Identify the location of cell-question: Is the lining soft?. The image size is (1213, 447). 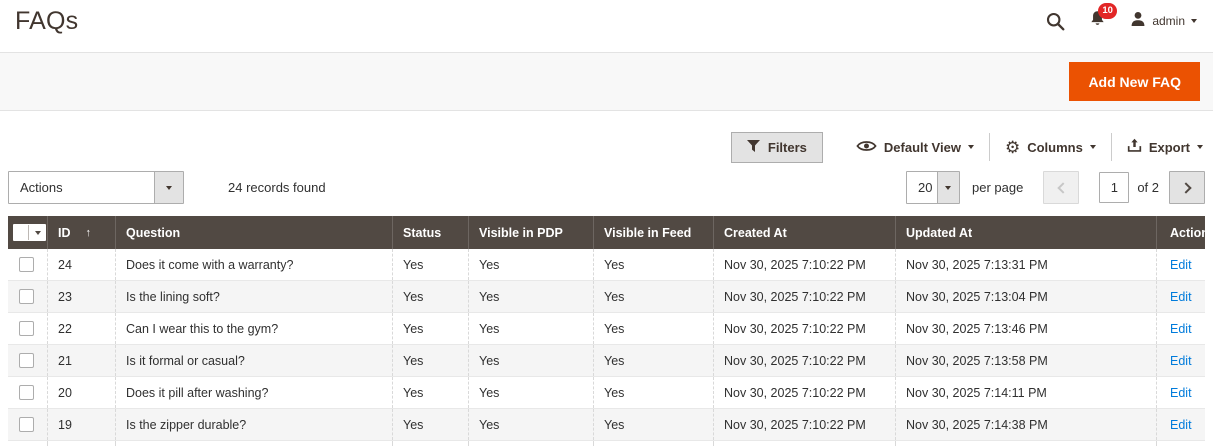
(253, 296).